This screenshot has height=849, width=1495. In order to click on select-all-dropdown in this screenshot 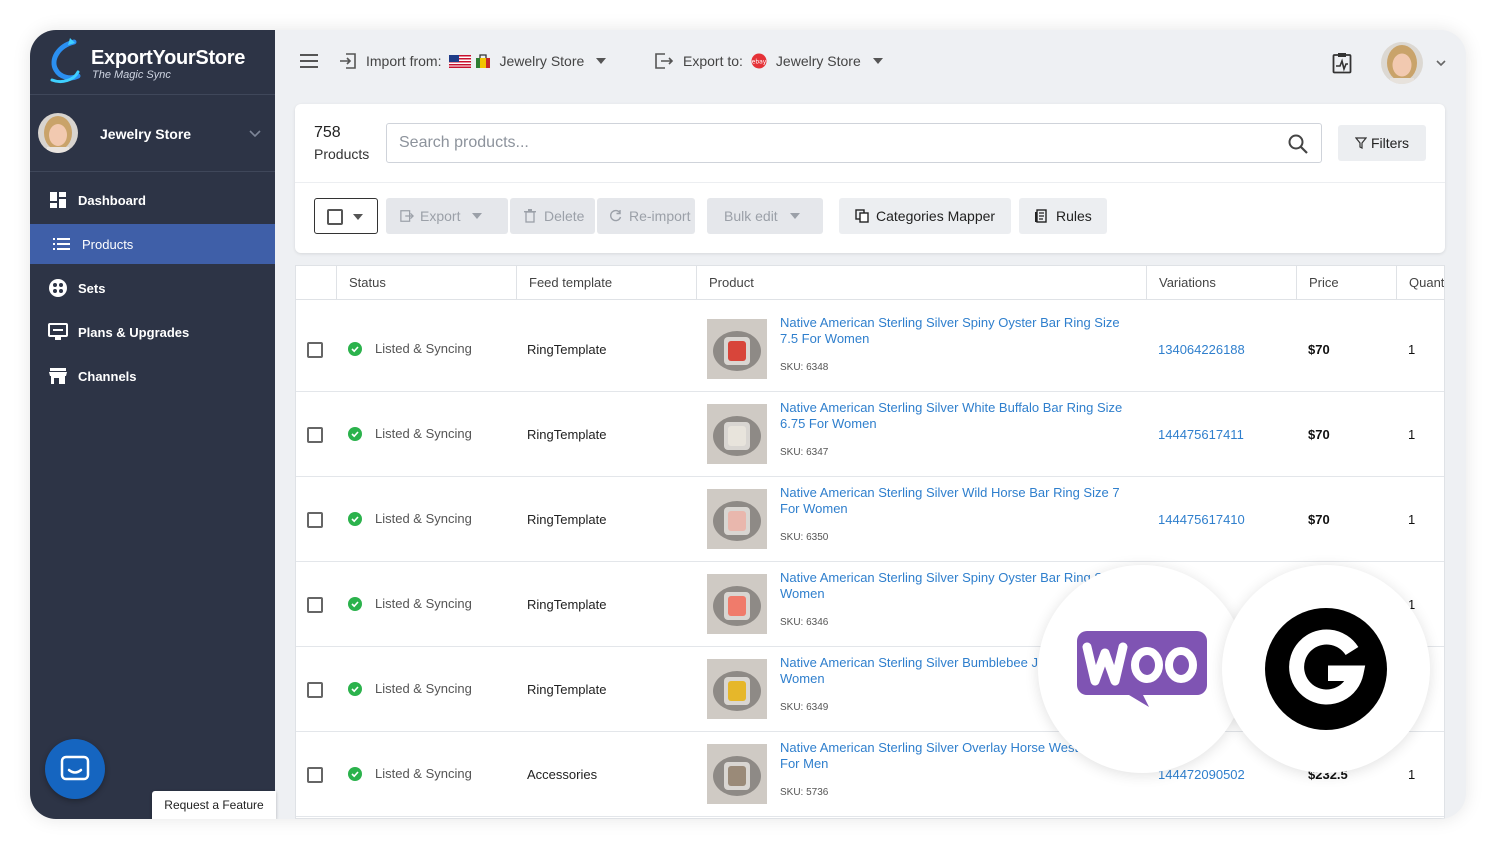, I will do `click(346, 216)`.